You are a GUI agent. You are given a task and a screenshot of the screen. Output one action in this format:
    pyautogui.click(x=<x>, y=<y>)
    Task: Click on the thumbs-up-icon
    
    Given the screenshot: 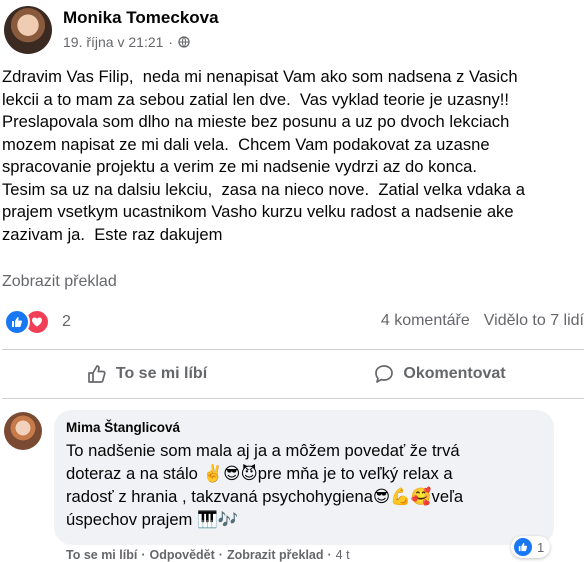 What is the action you would take?
    pyautogui.click(x=97, y=374)
    